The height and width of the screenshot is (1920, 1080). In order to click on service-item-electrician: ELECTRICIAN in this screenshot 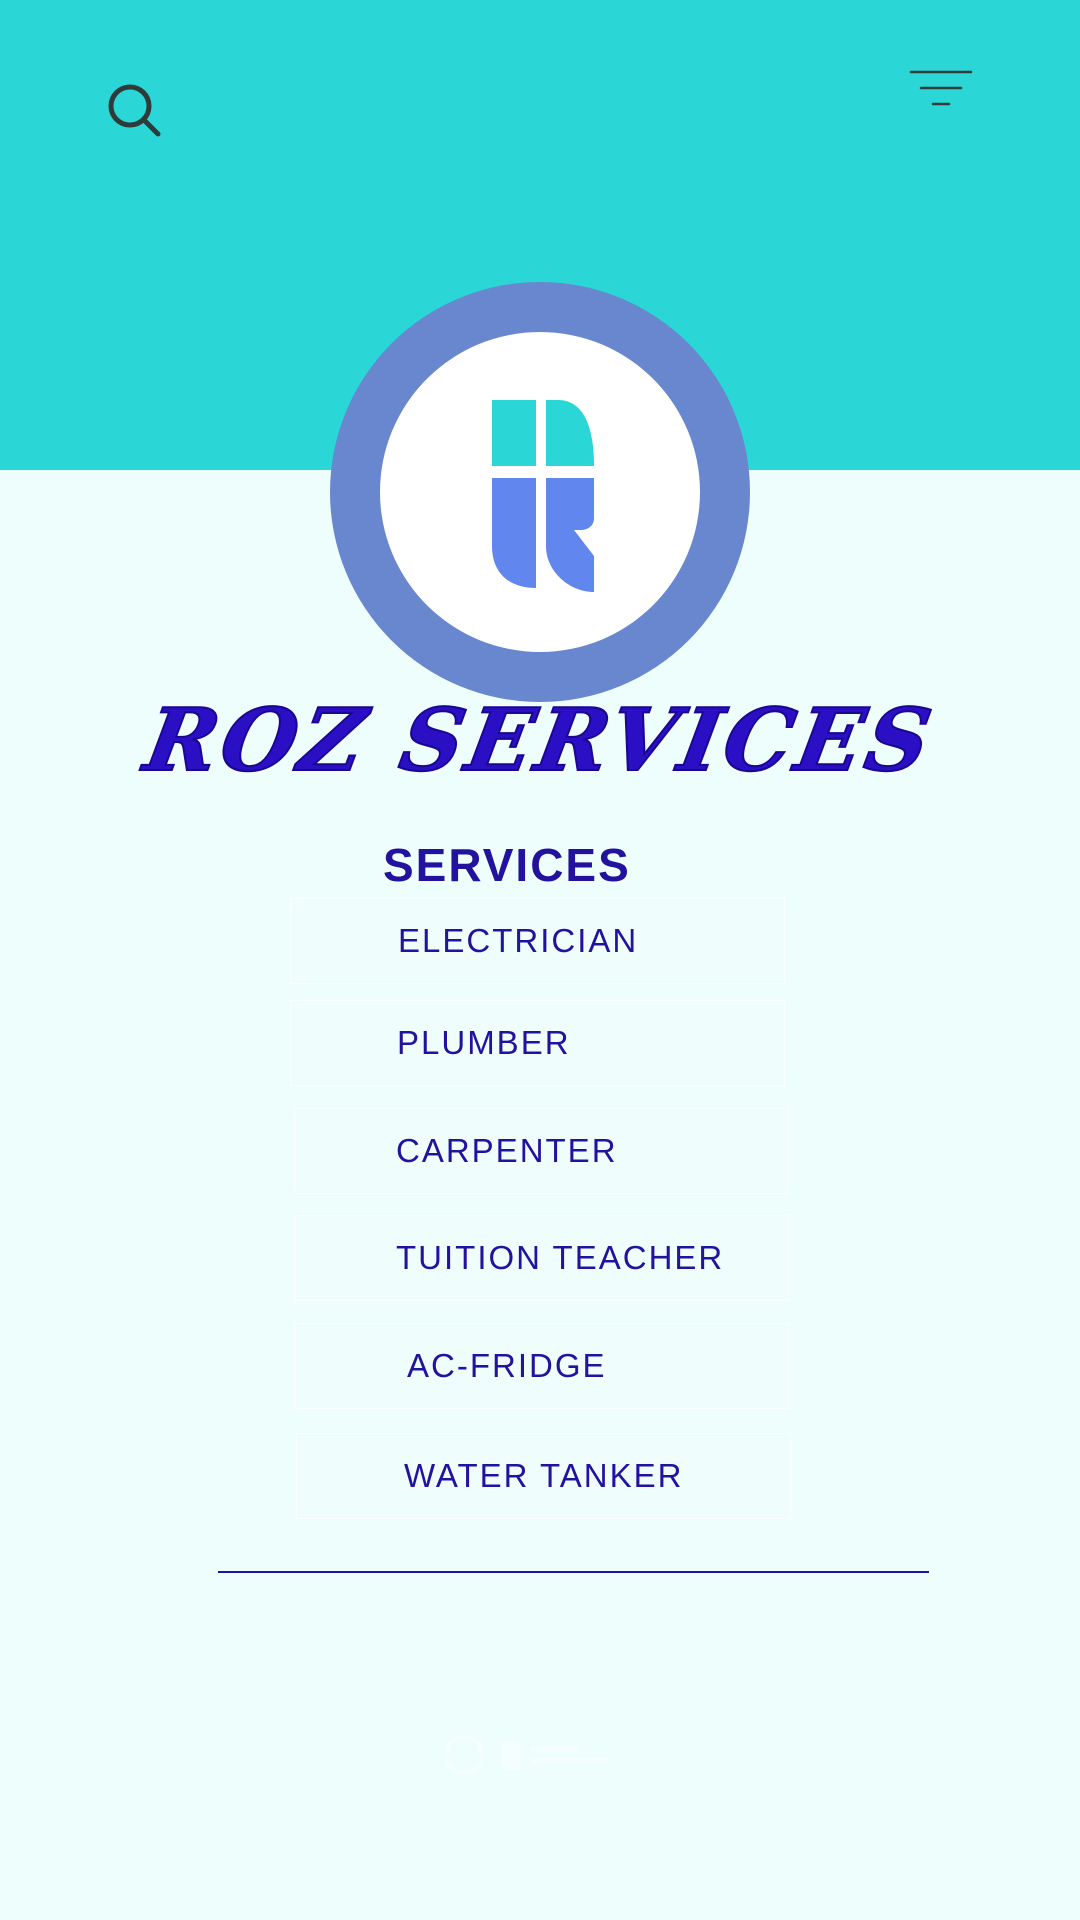, I will do `click(537, 941)`.